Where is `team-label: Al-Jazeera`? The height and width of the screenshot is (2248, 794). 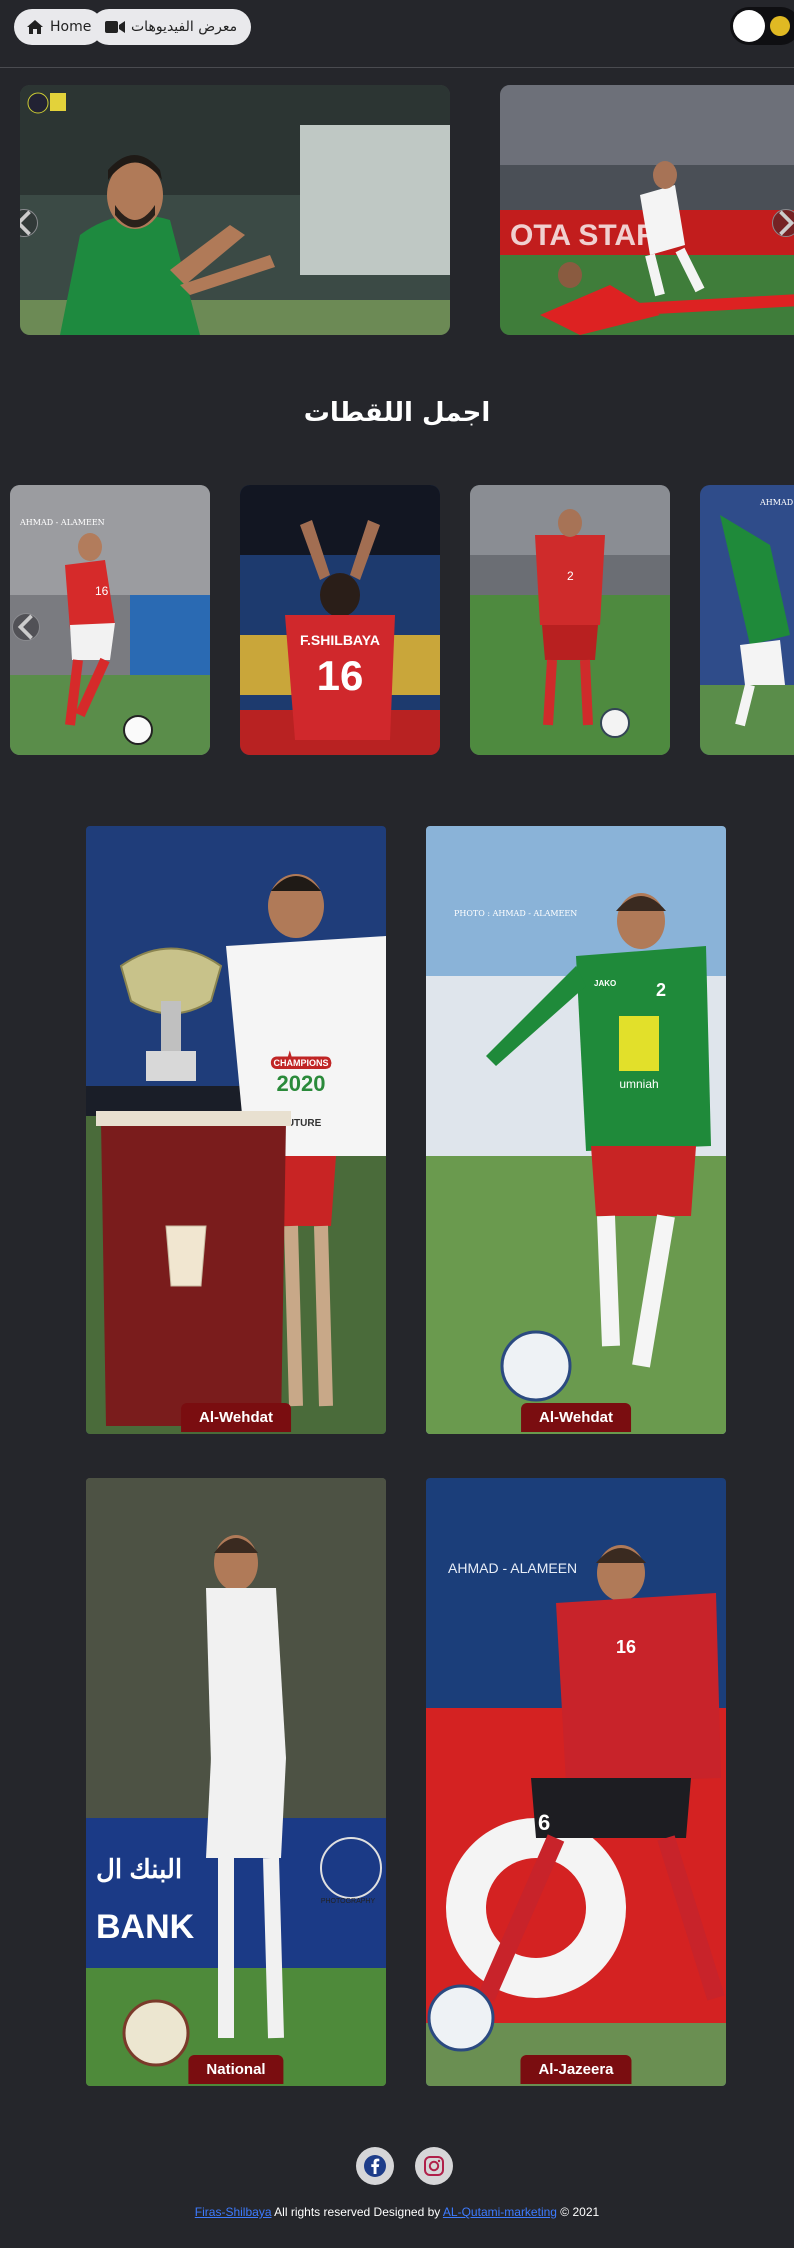
team-label: Al-Jazeera is located at coordinates (576, 2069).